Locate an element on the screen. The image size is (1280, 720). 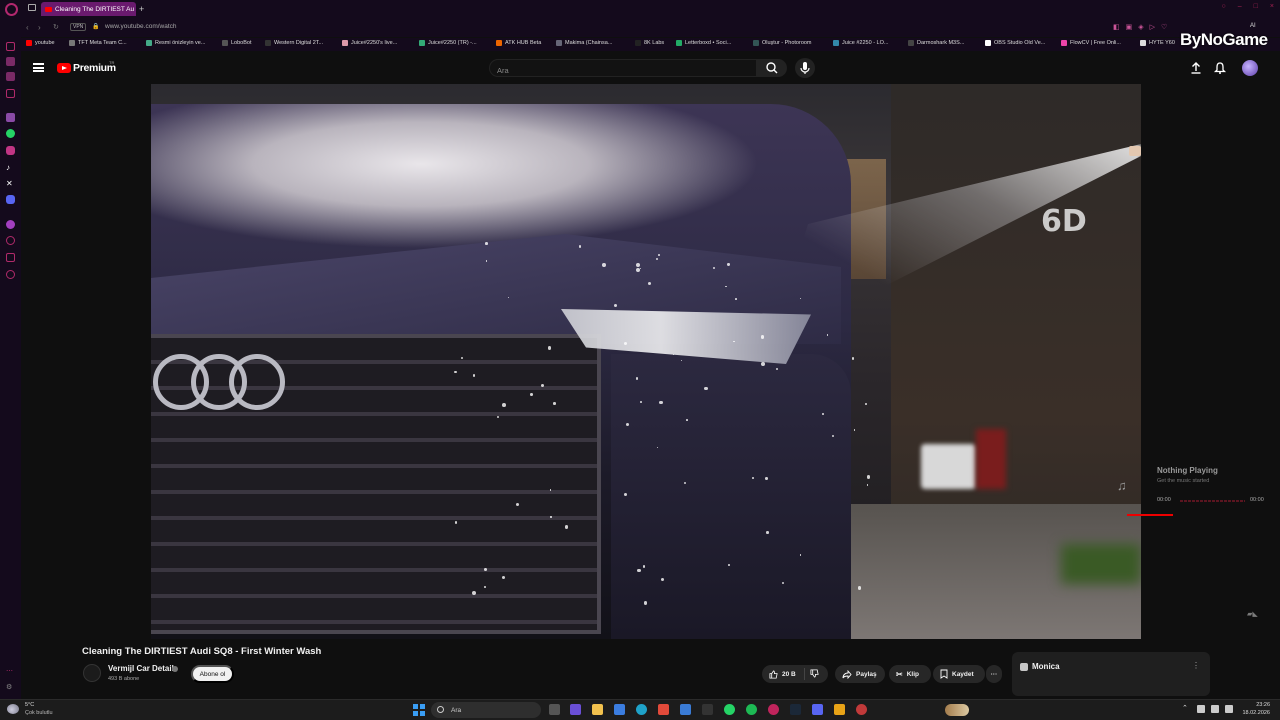
extensions-icon is located at coordinates (10, 76).